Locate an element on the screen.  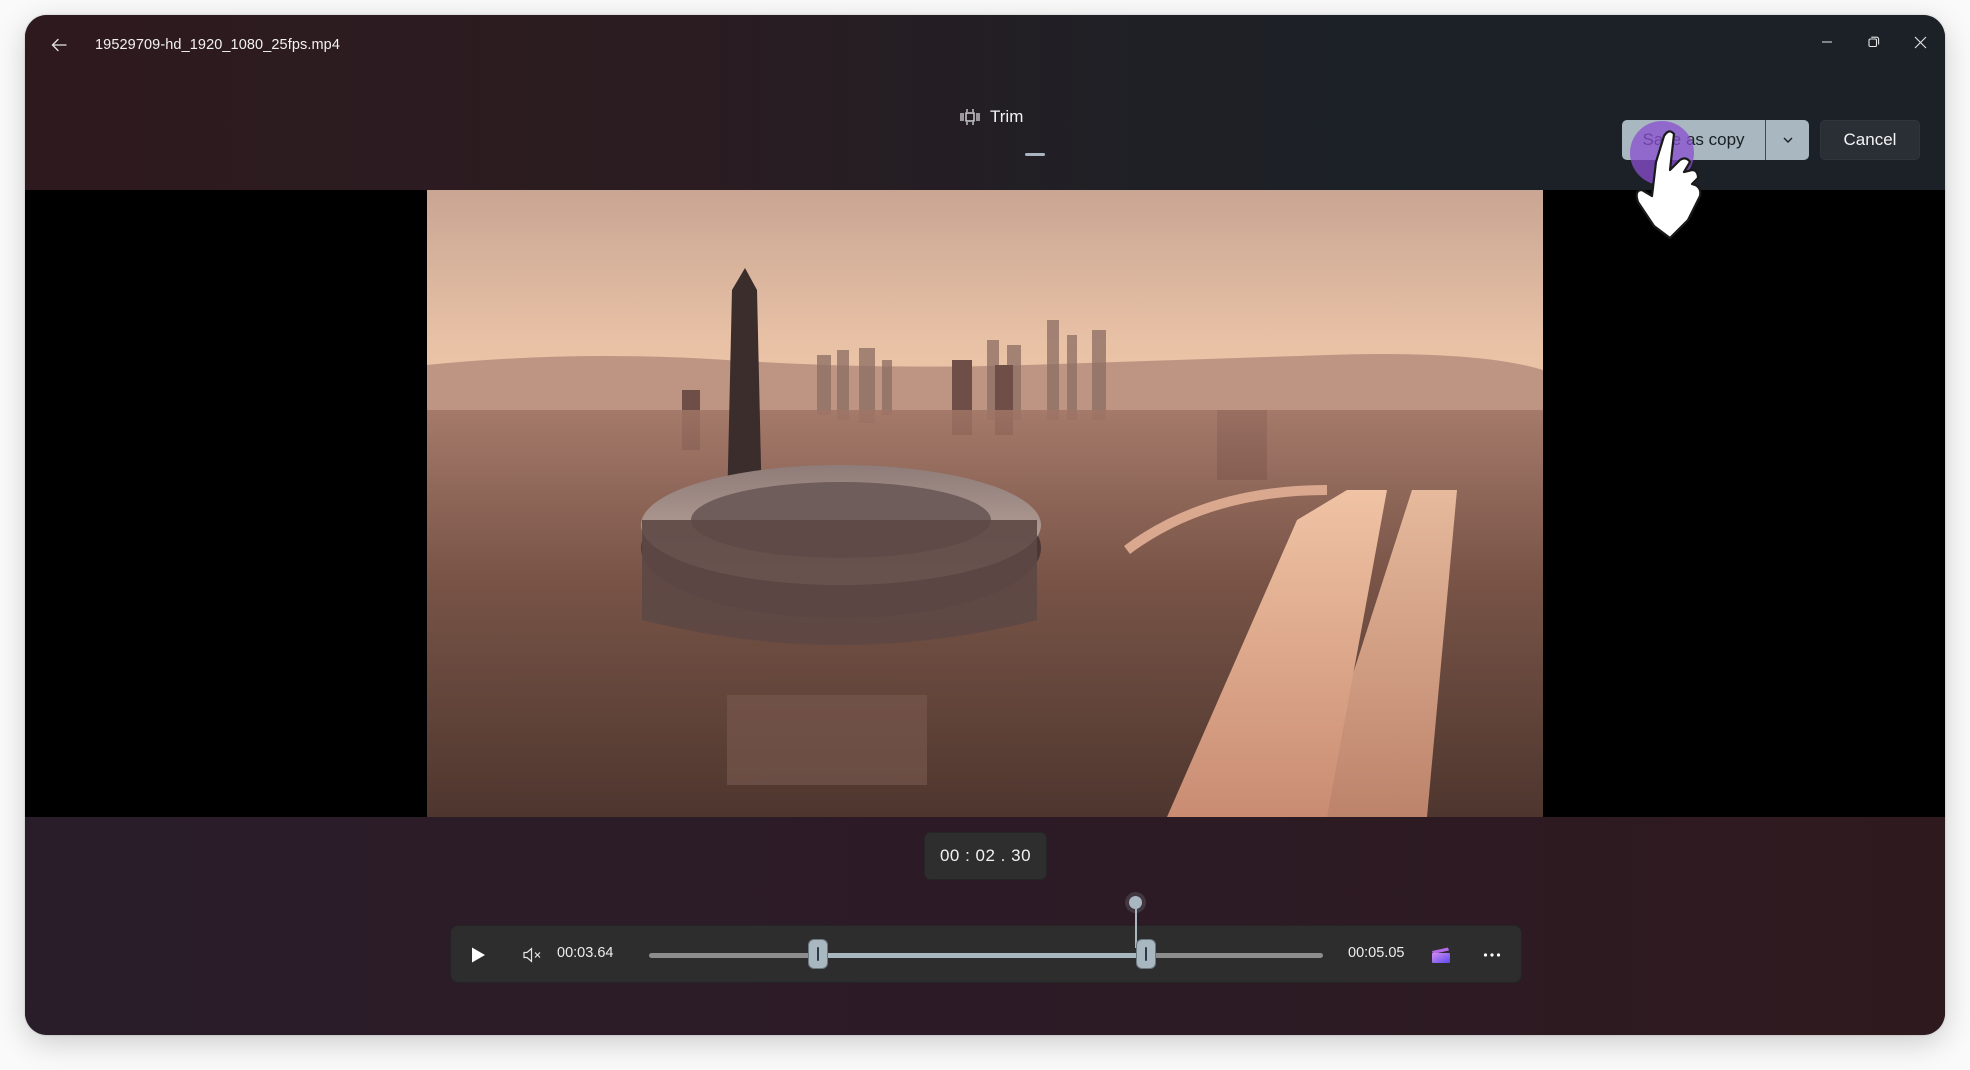
tab-trim: Trim is located at coordinates (991, 128).